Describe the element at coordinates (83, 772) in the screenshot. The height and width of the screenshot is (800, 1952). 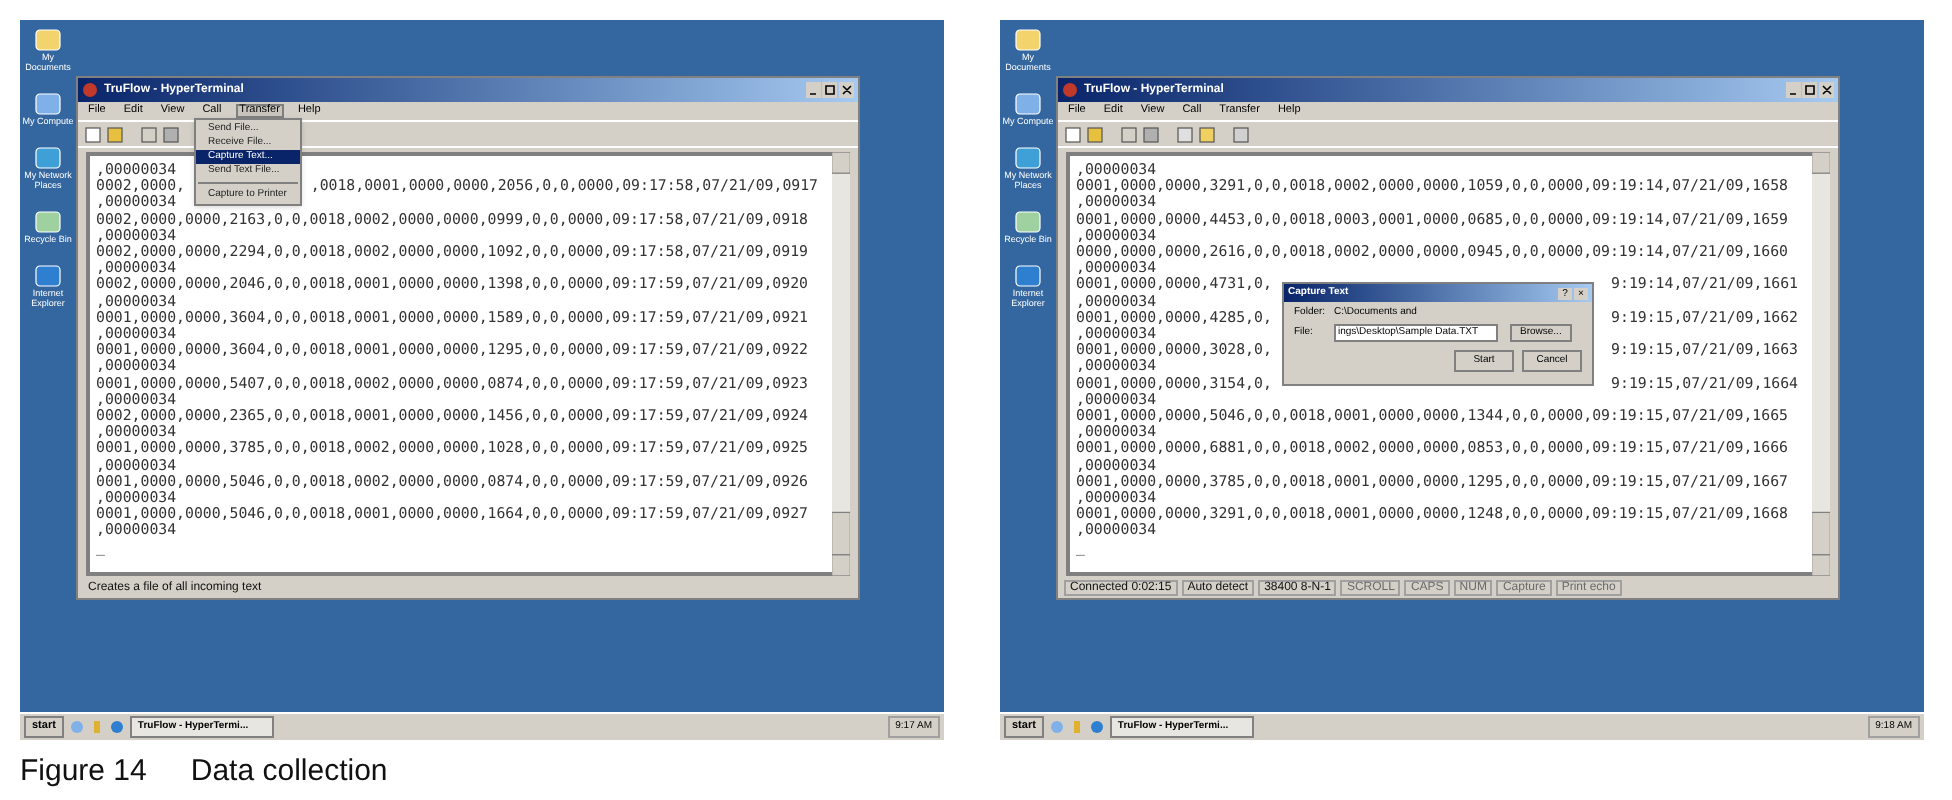
I see `figure-number: Figure 14` at that location.